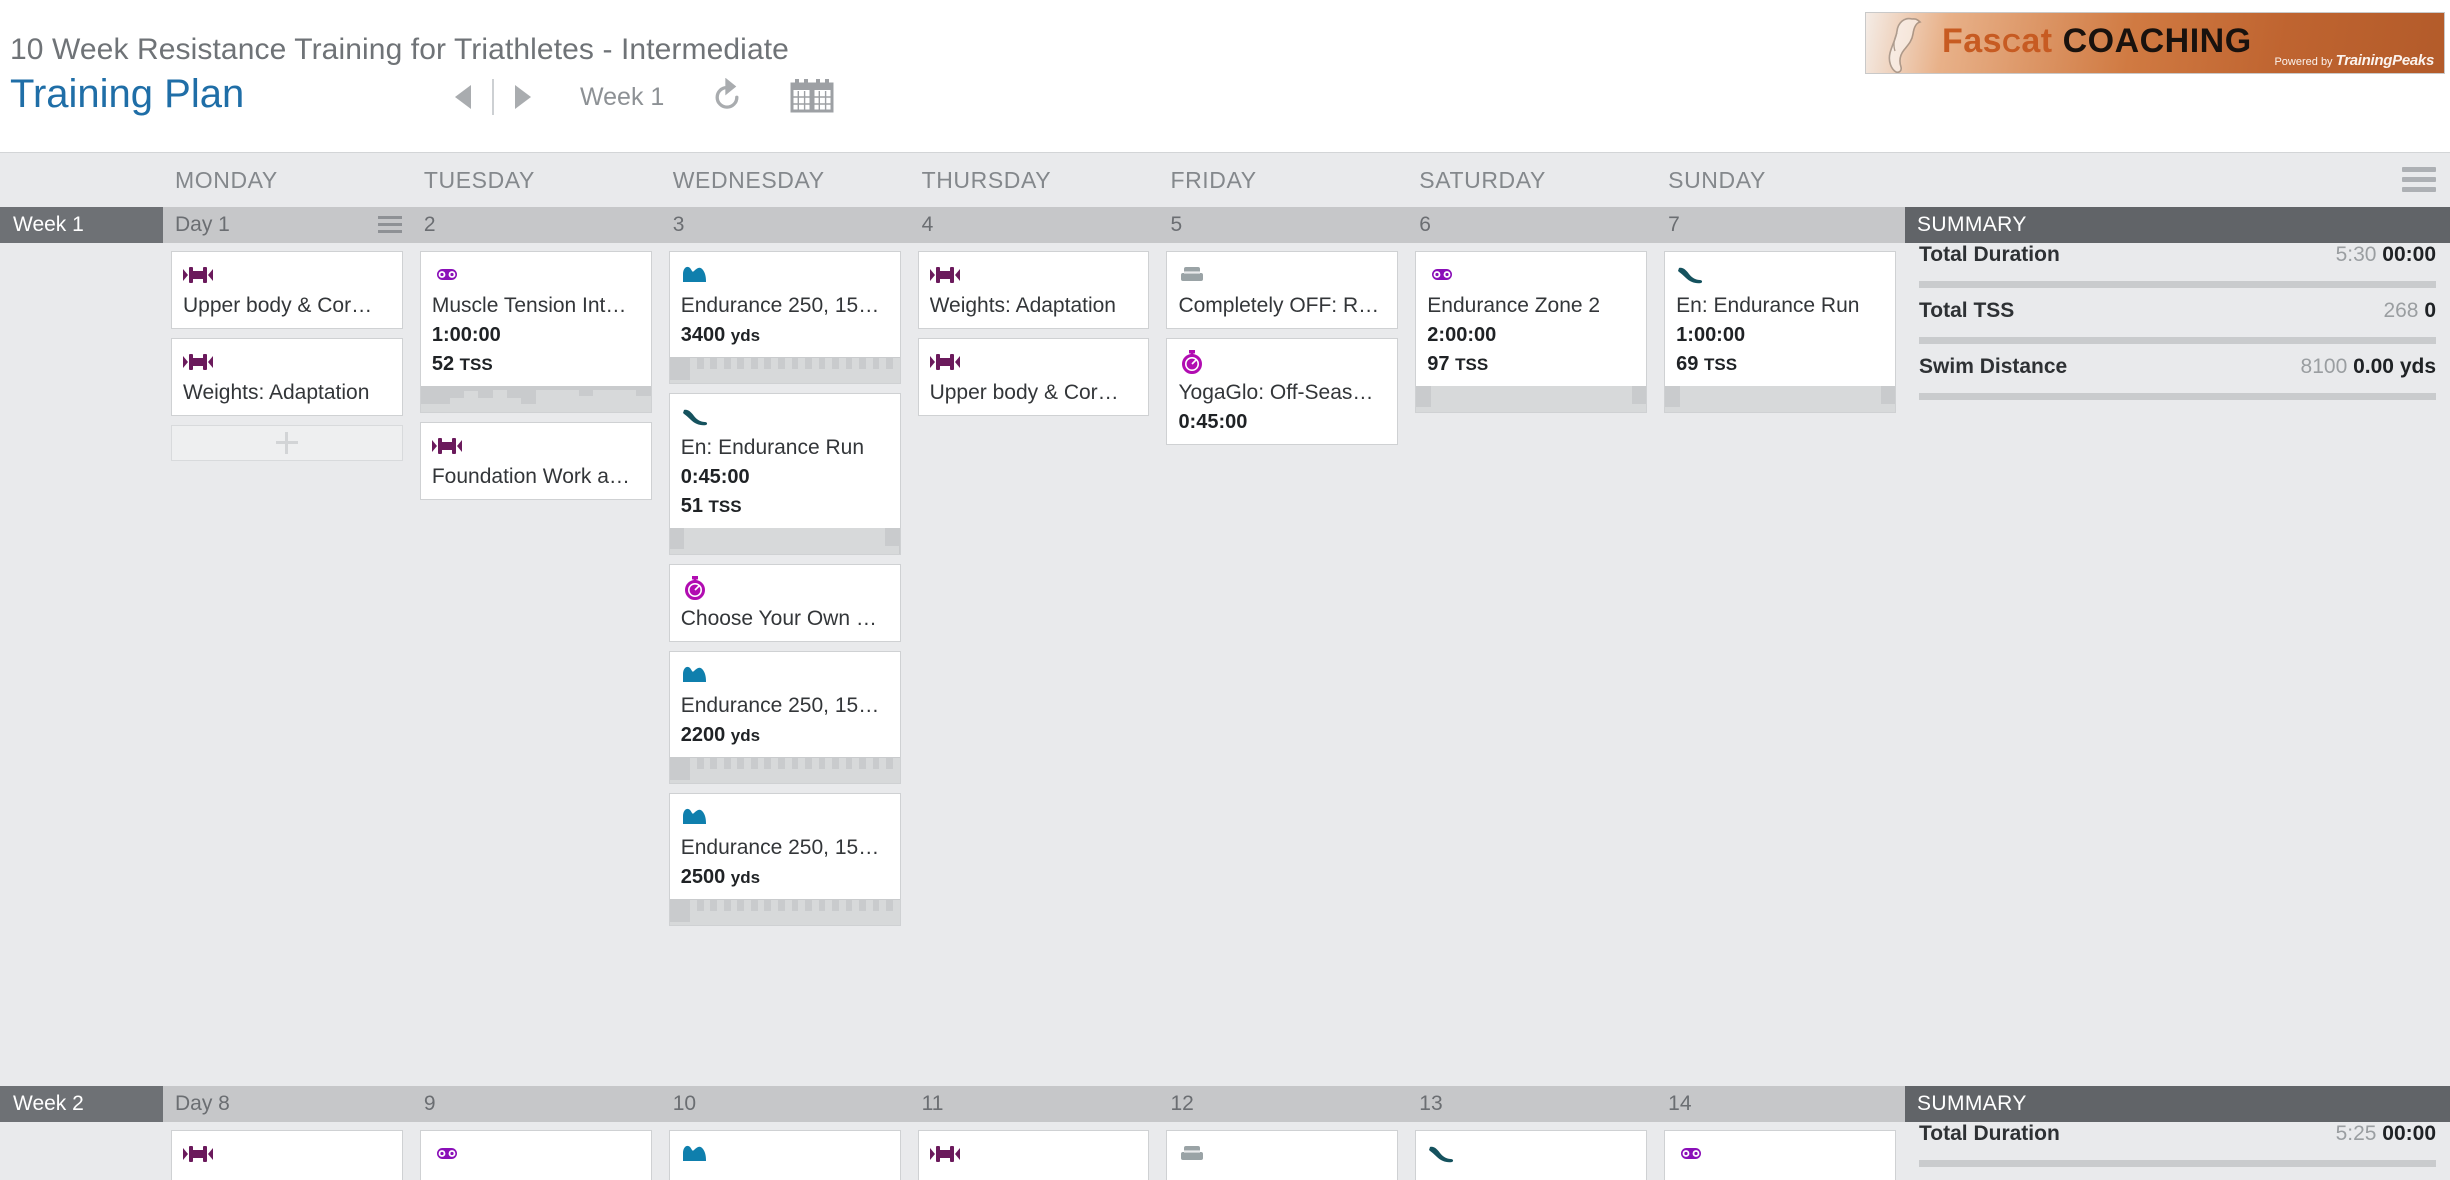  I want to click on day-number-label: Day 1, so click(202, 224).